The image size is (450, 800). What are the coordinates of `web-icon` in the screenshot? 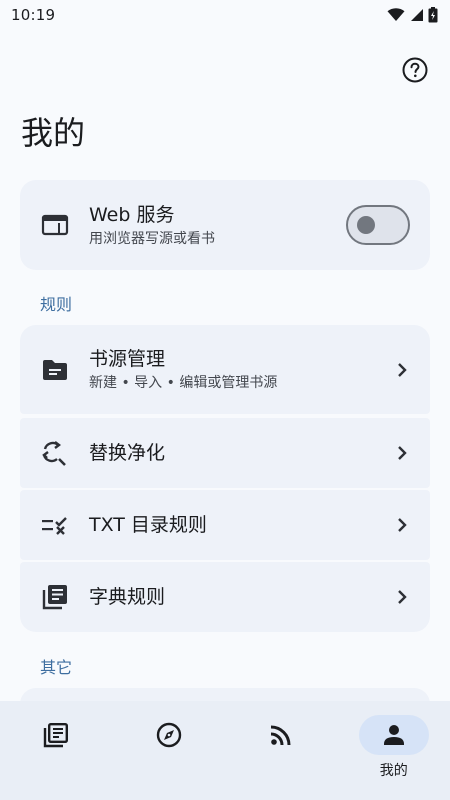 It's located at (55, 225).